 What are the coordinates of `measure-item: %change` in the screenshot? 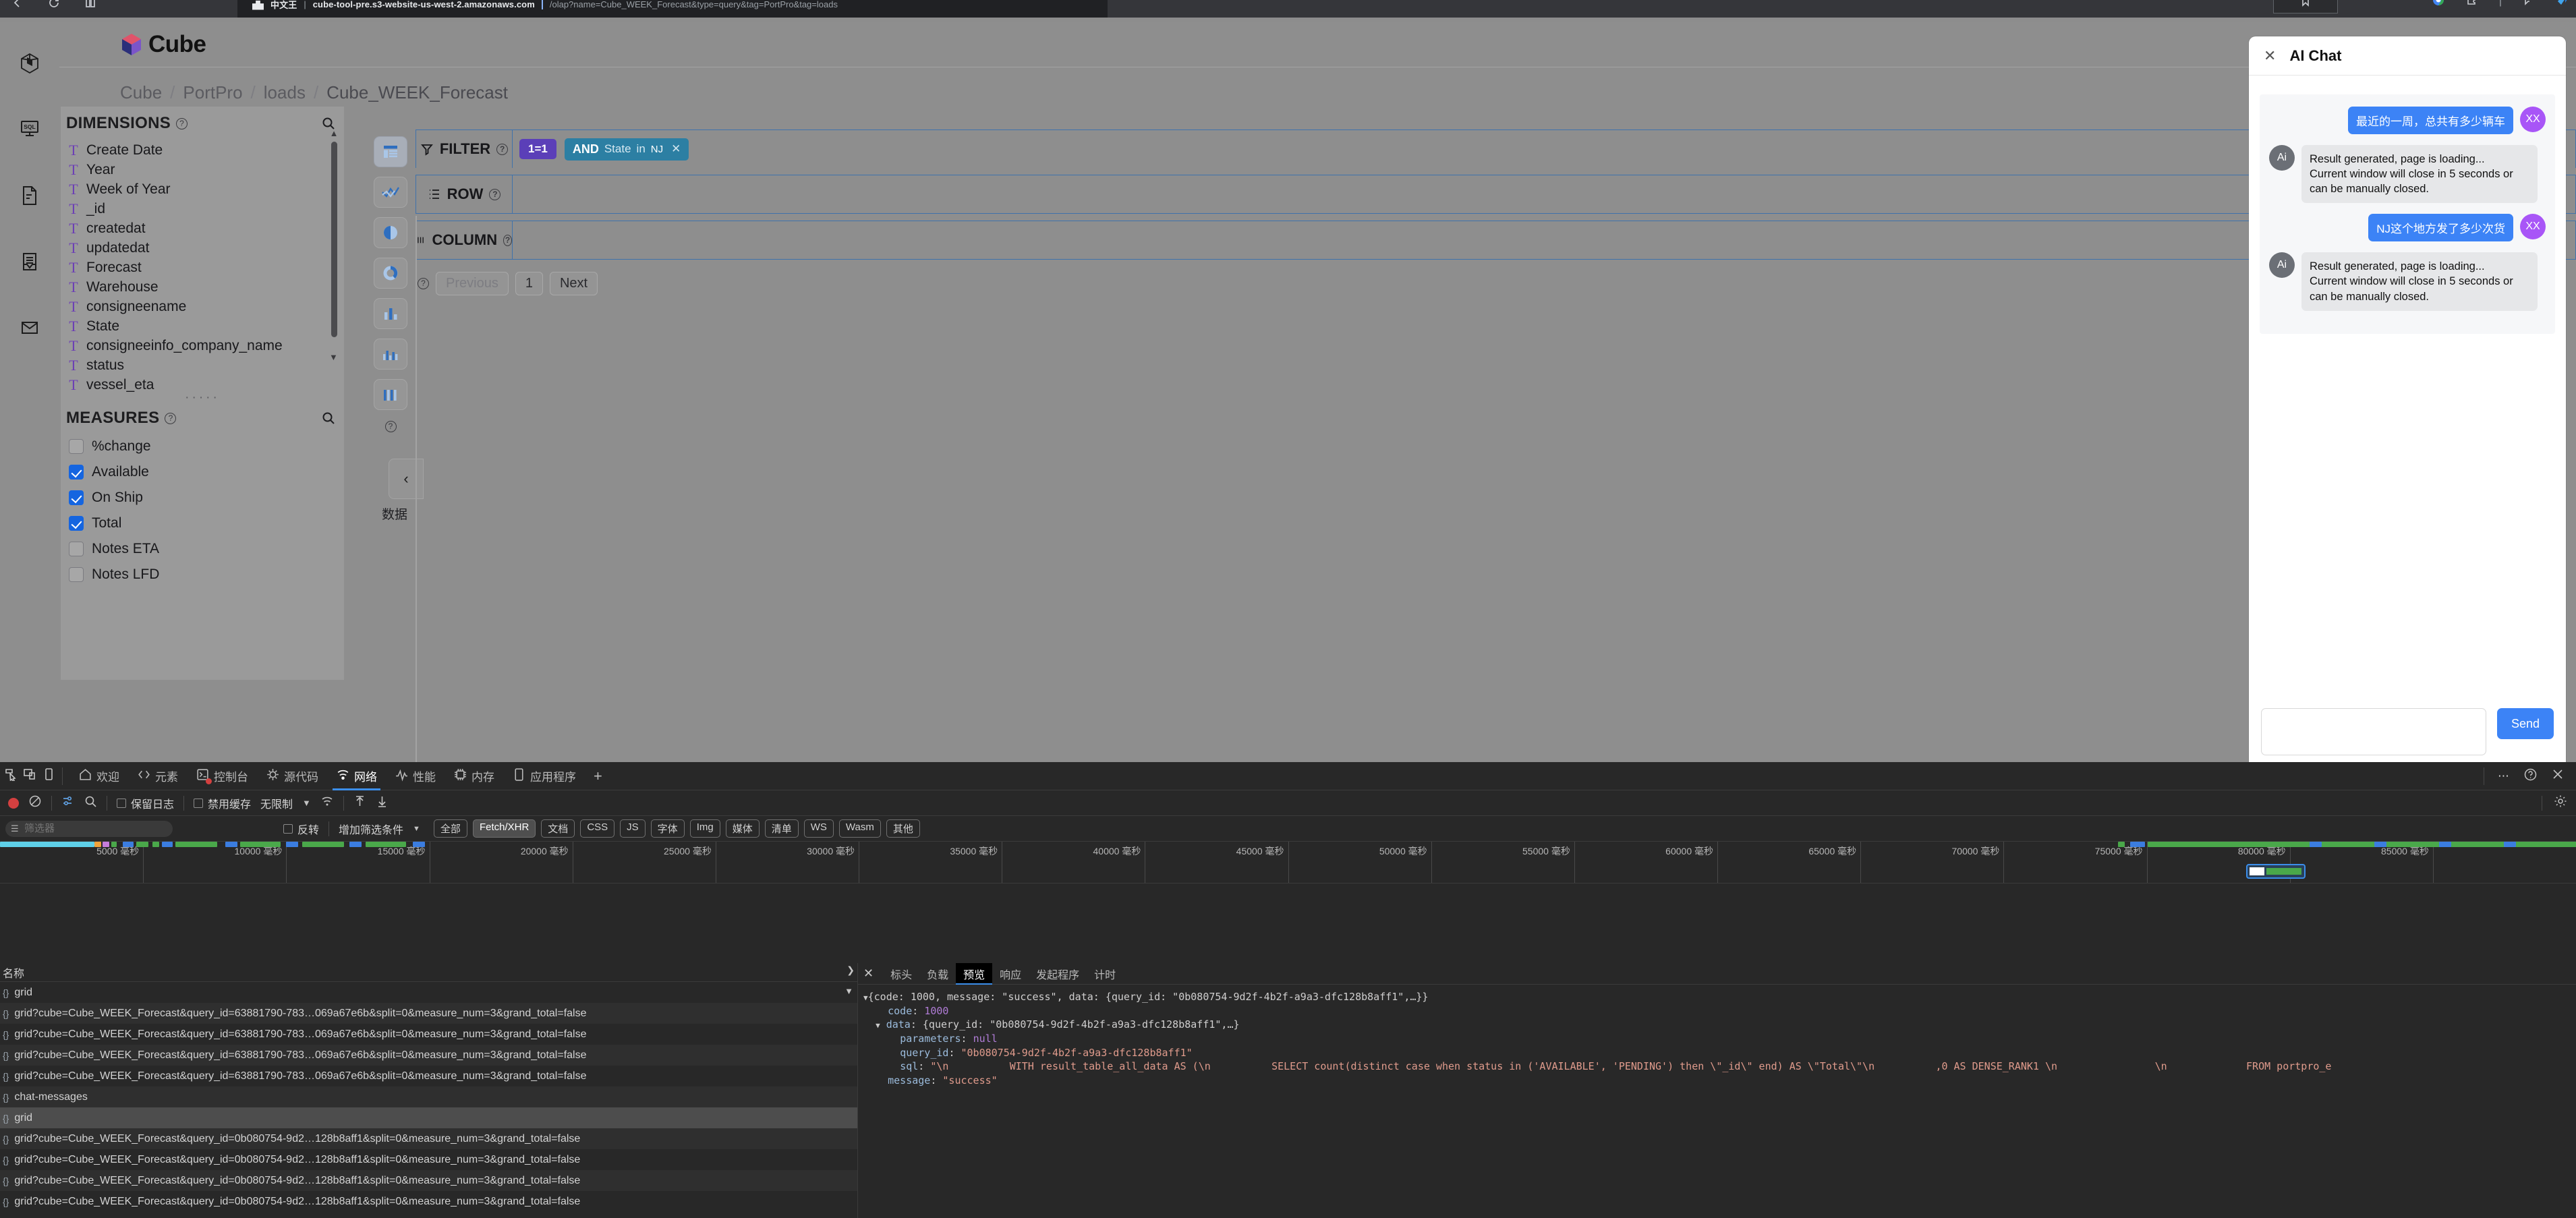 It's located at (202, 446).